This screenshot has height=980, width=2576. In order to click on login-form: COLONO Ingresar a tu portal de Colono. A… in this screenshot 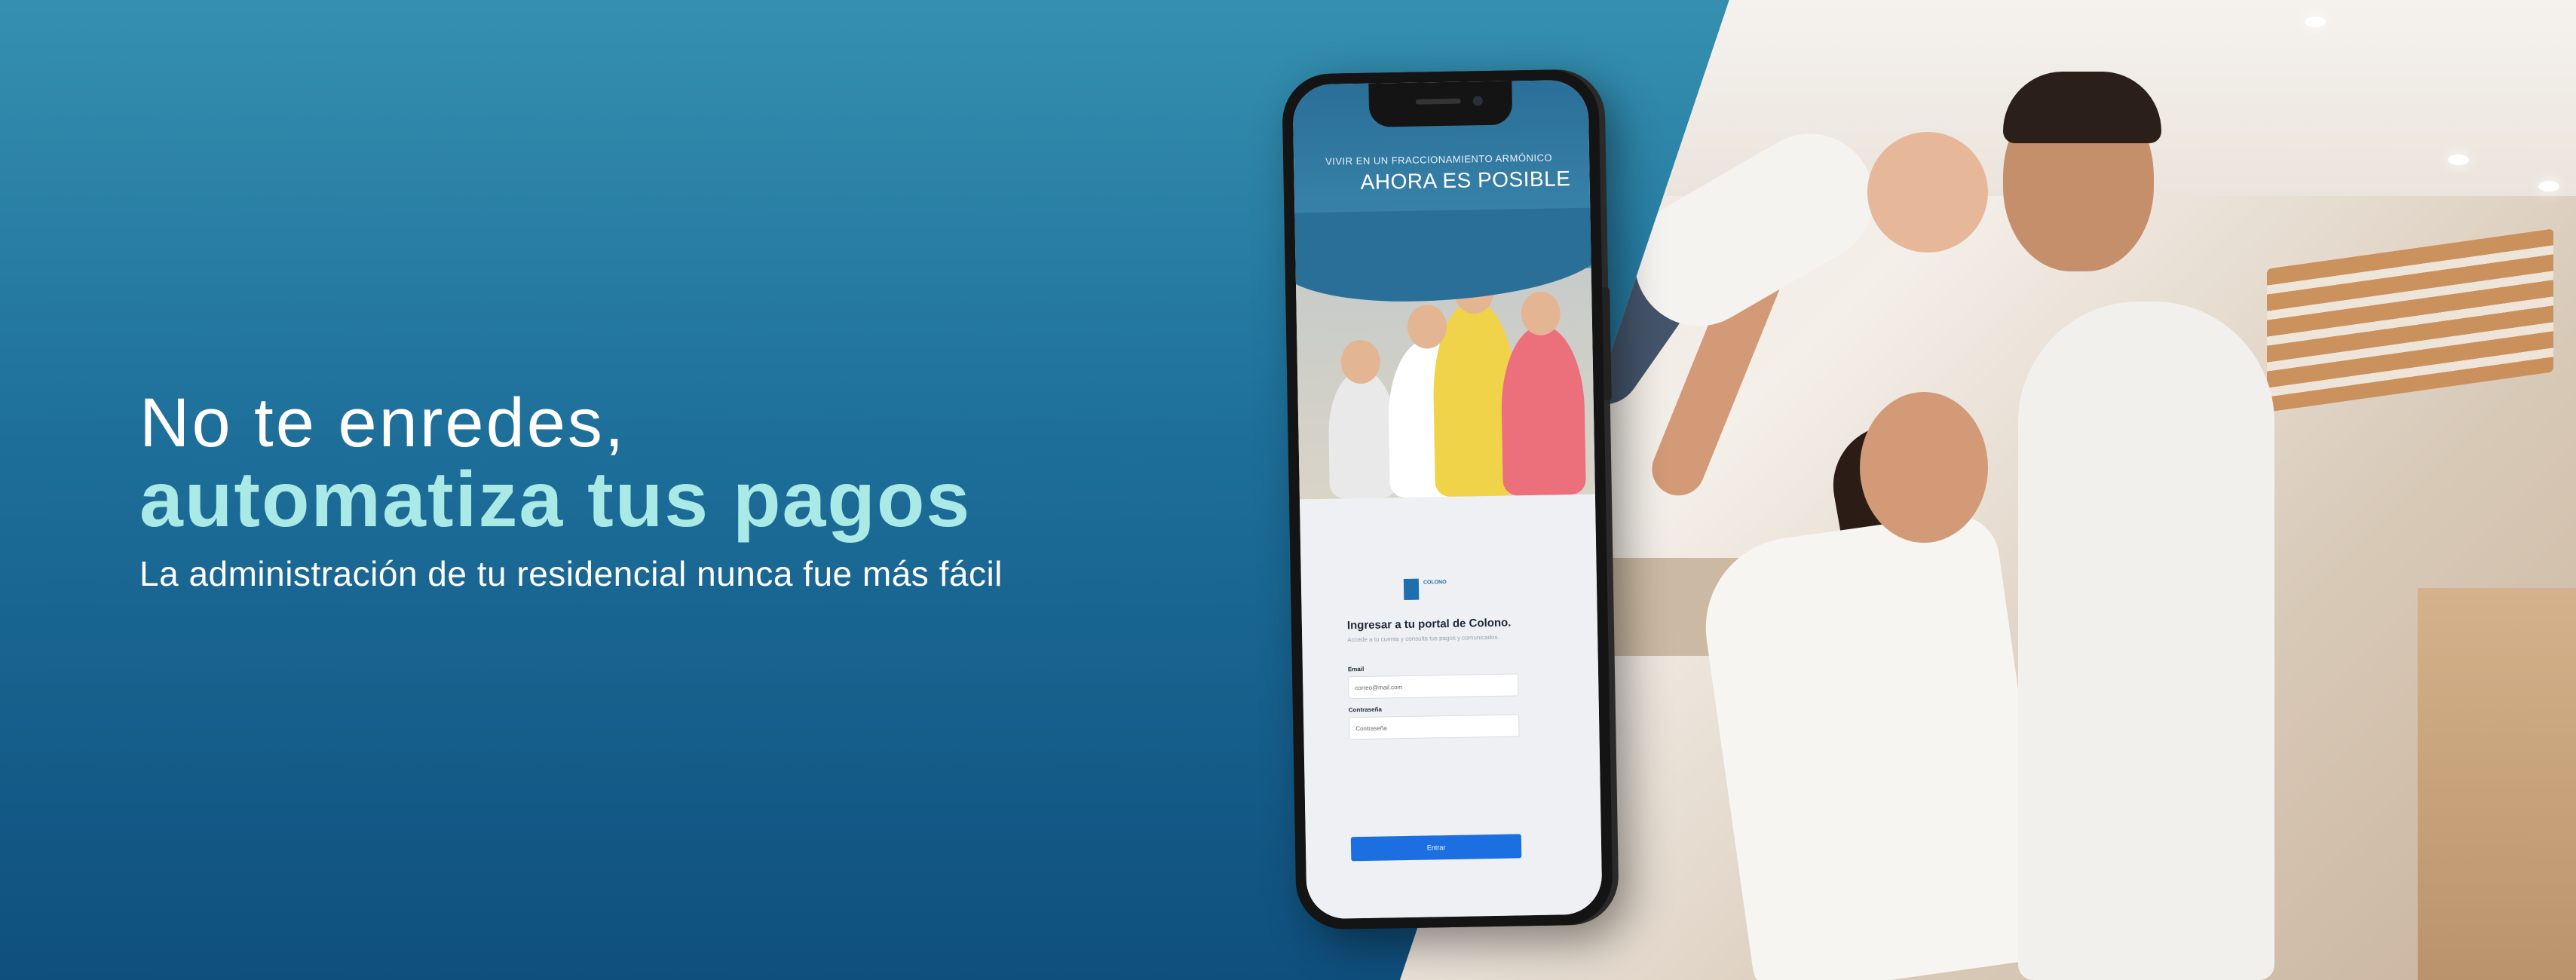, I will do `click(1451, 707)`.